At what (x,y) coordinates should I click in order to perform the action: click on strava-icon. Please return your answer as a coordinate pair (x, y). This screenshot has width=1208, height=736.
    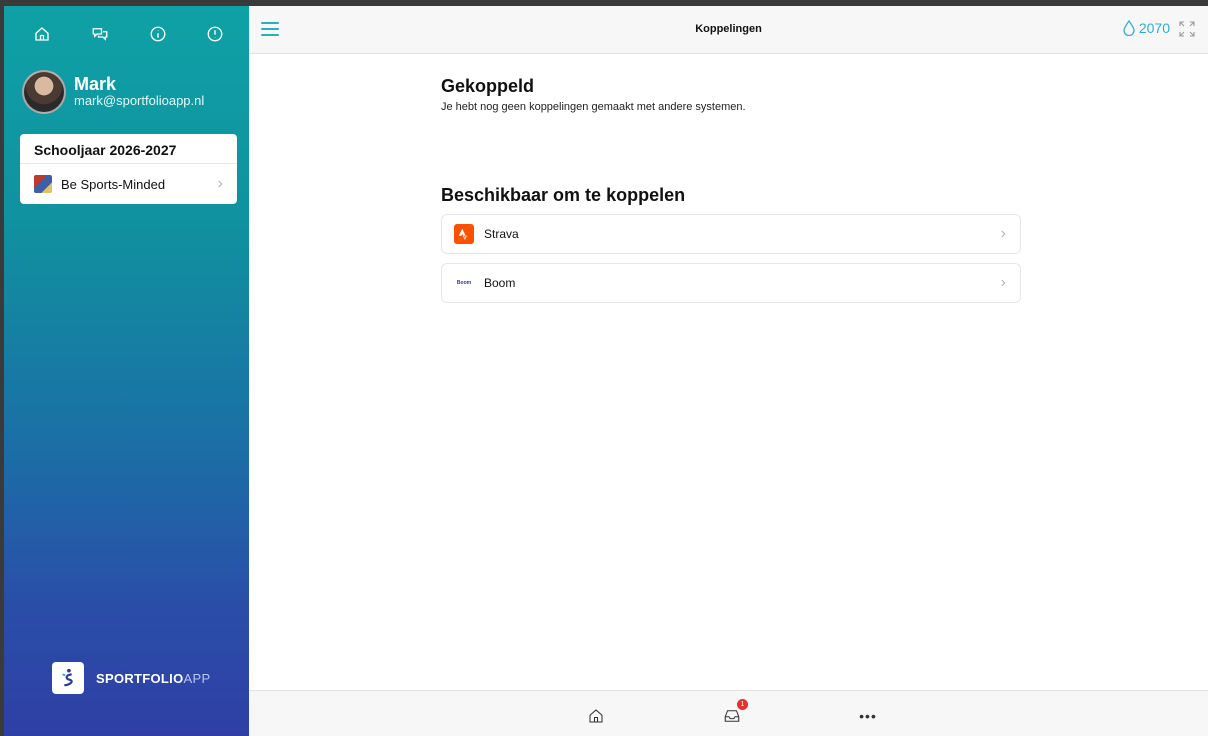
    Looking at the image, I should click on (464, 234).